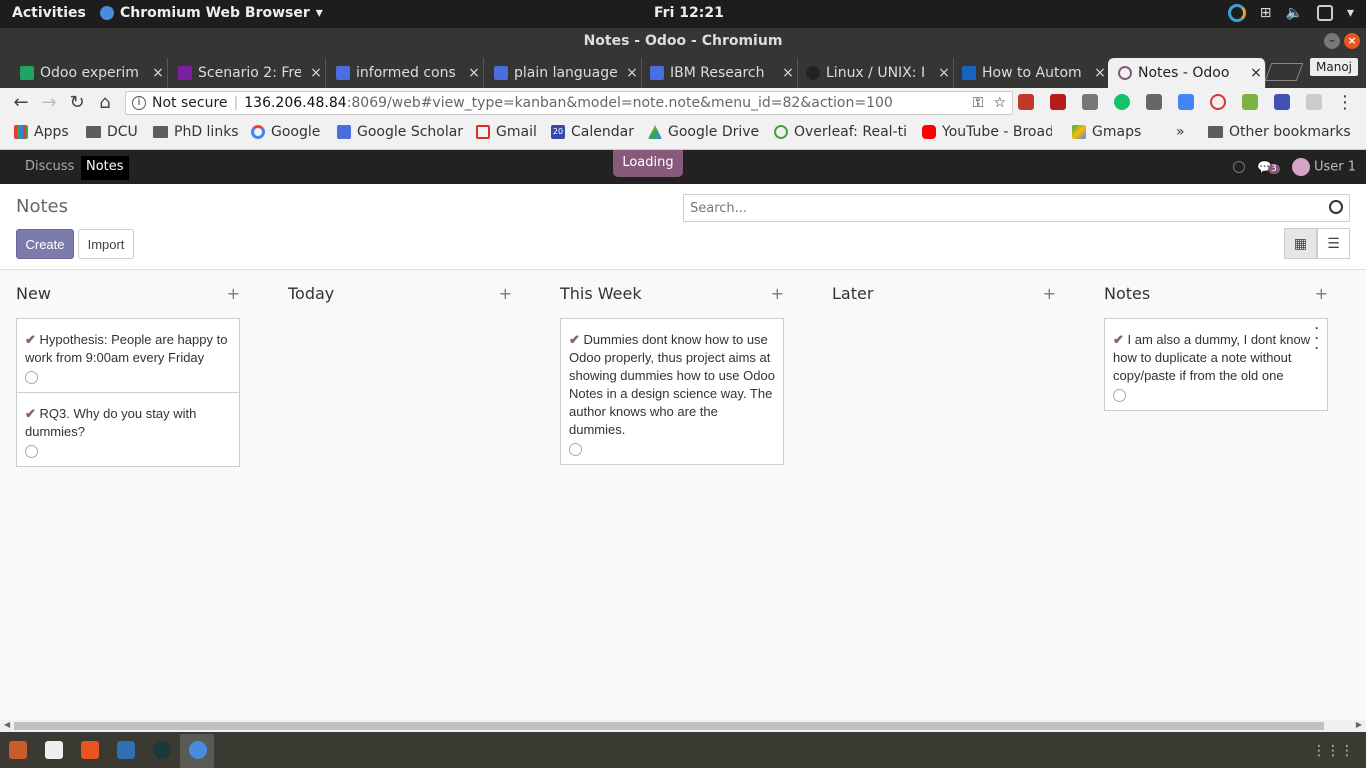  I want to click on close-window-button: ×, so click(1352, 41).